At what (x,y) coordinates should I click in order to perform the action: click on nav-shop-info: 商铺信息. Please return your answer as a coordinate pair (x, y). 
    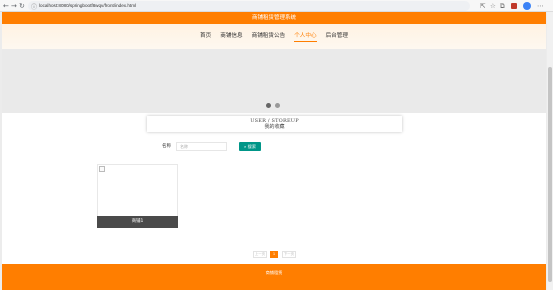
    Looking at the image, I should click on (231, 37).